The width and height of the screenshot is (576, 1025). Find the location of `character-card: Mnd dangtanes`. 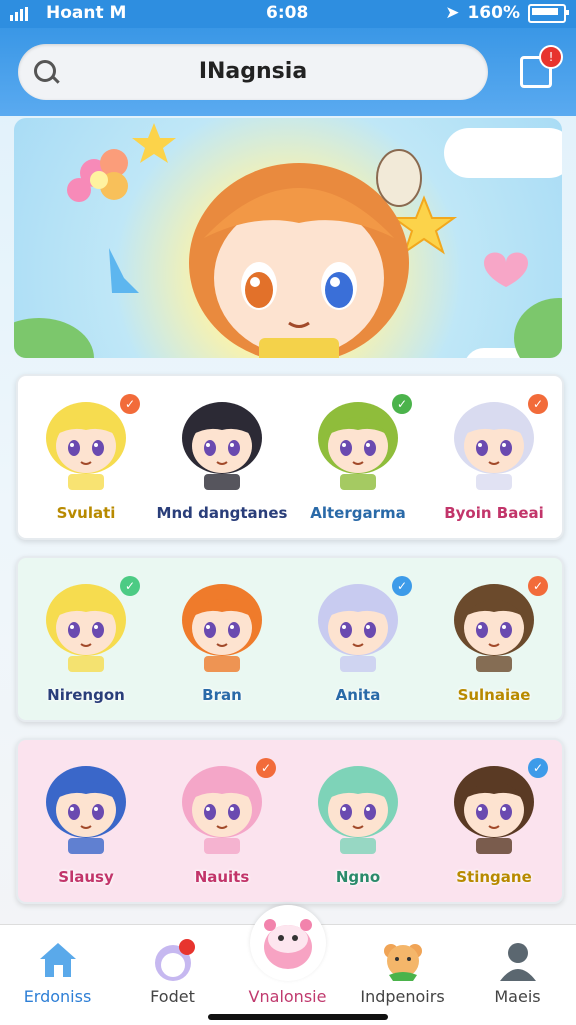

character-card: Mnd dangtanes is located at coordinates (222, 457).